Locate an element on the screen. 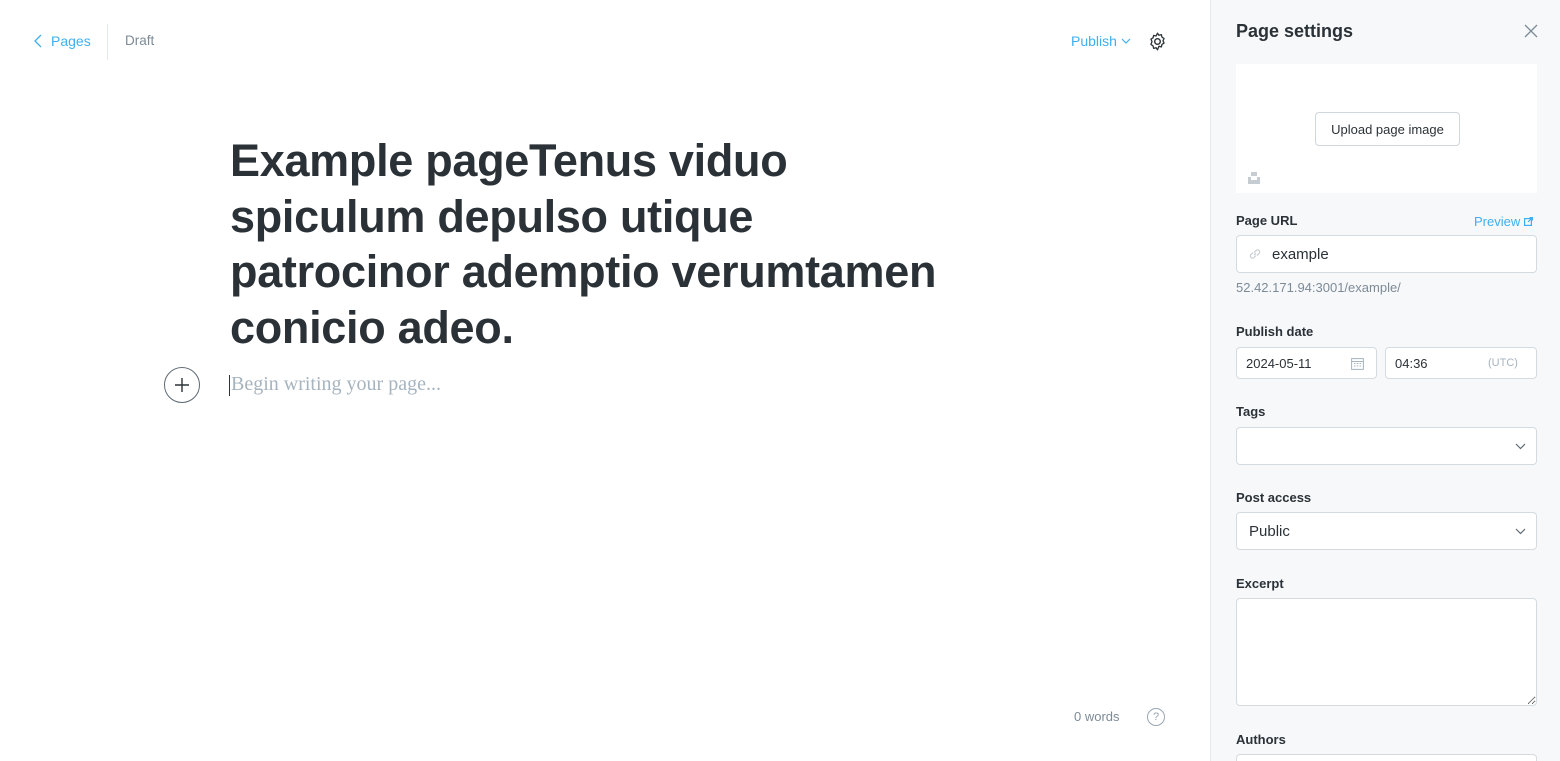 This screenshot has height=761, width=1560. excerpt-textarea is located at coordinates (1386, 652).